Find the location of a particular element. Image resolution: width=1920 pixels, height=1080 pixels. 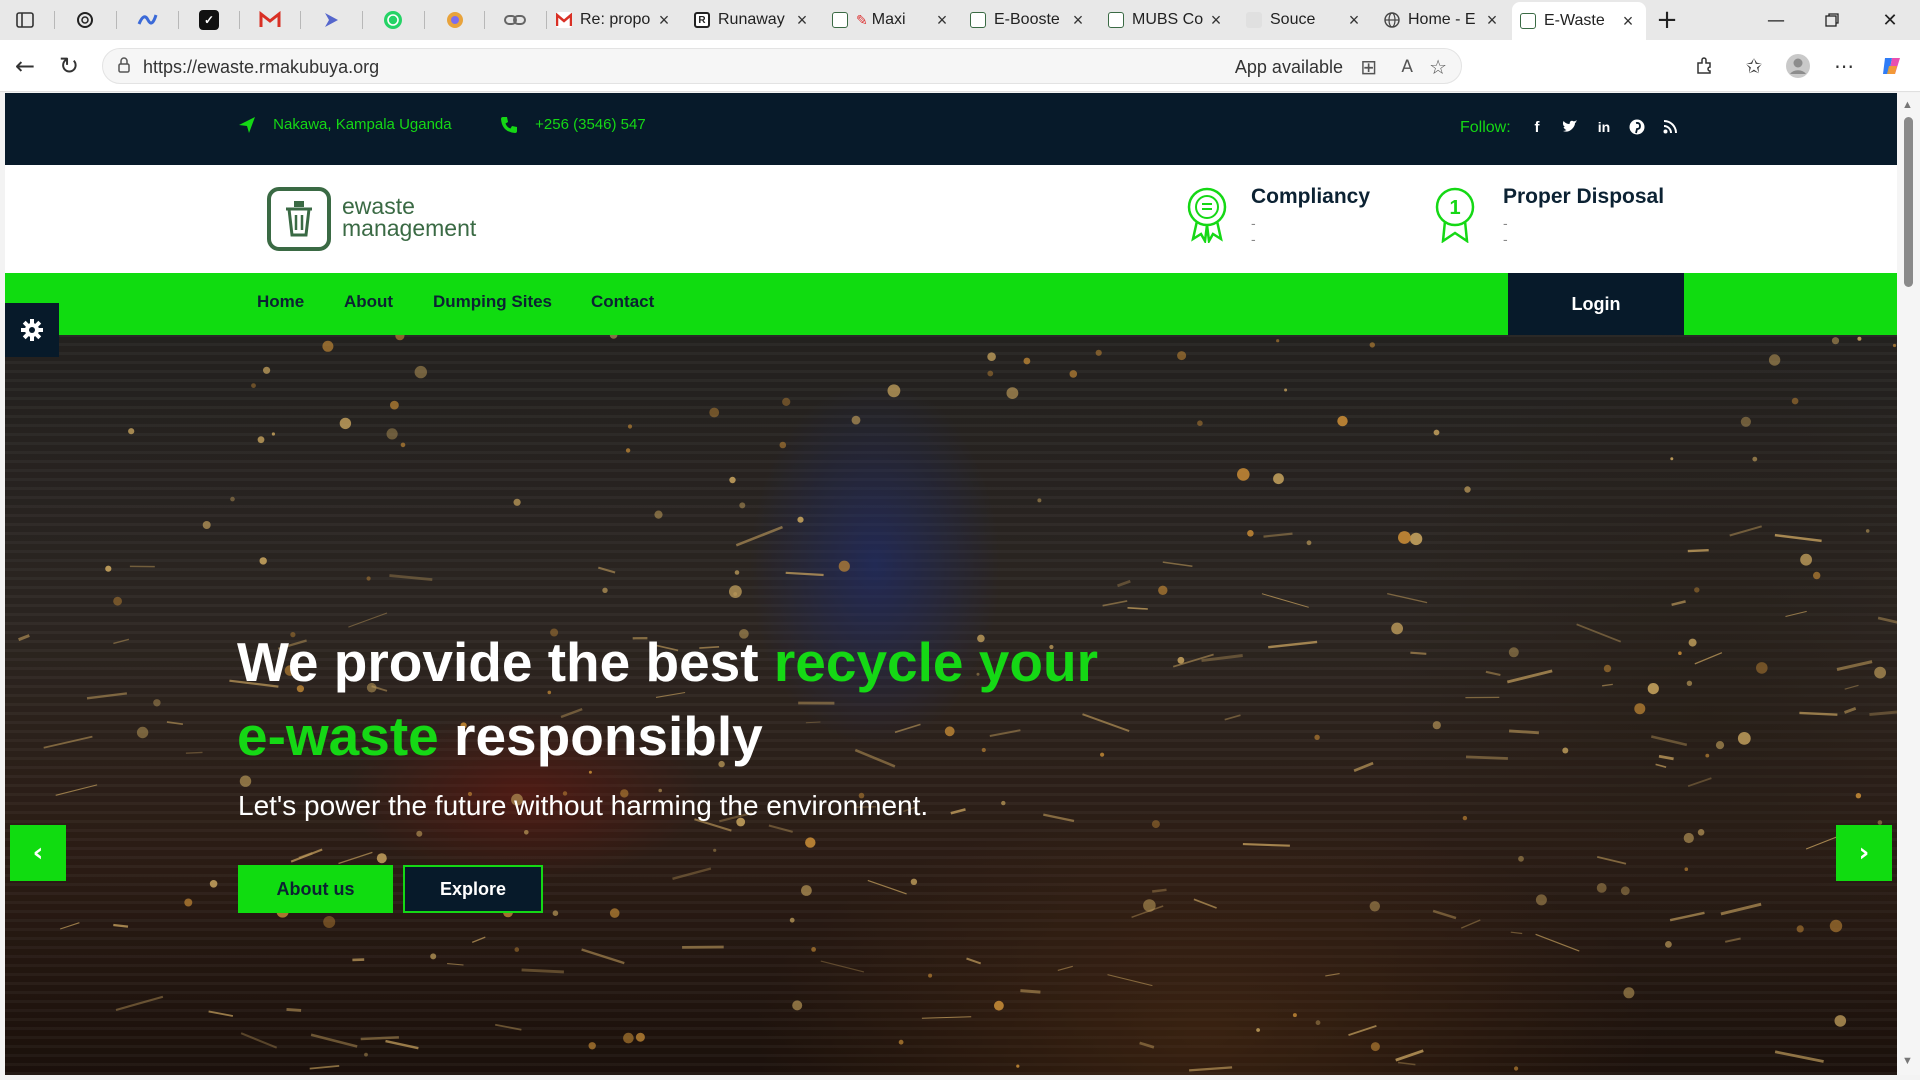

previous-slide-button: ‹ is located at coordinates (38, 853).